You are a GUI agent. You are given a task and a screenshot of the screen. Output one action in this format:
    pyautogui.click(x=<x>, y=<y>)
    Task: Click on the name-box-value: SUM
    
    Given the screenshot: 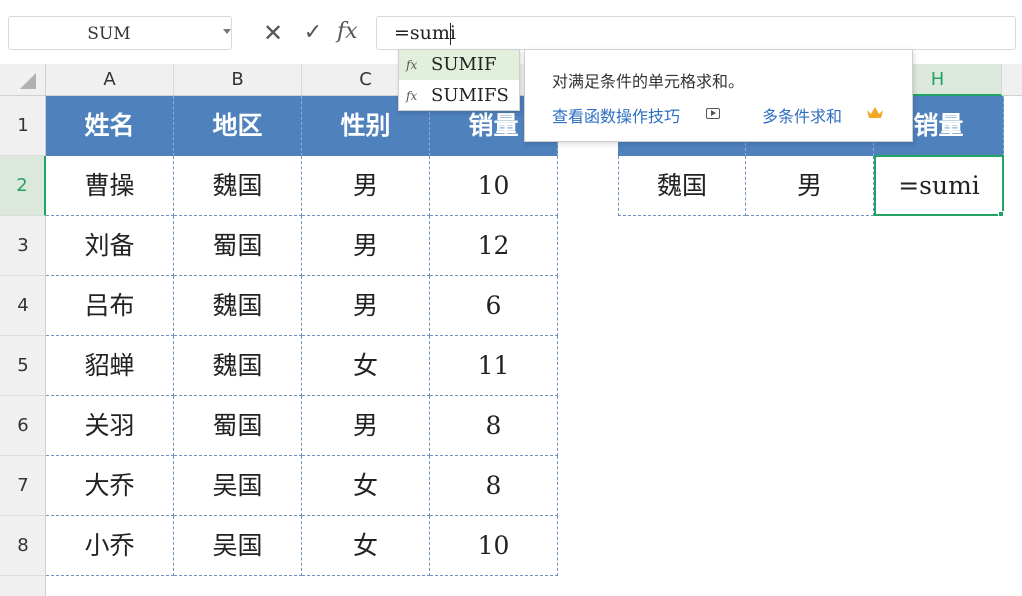 What is the action you would take?
    pyautogui.click(x=109, y=34)
    